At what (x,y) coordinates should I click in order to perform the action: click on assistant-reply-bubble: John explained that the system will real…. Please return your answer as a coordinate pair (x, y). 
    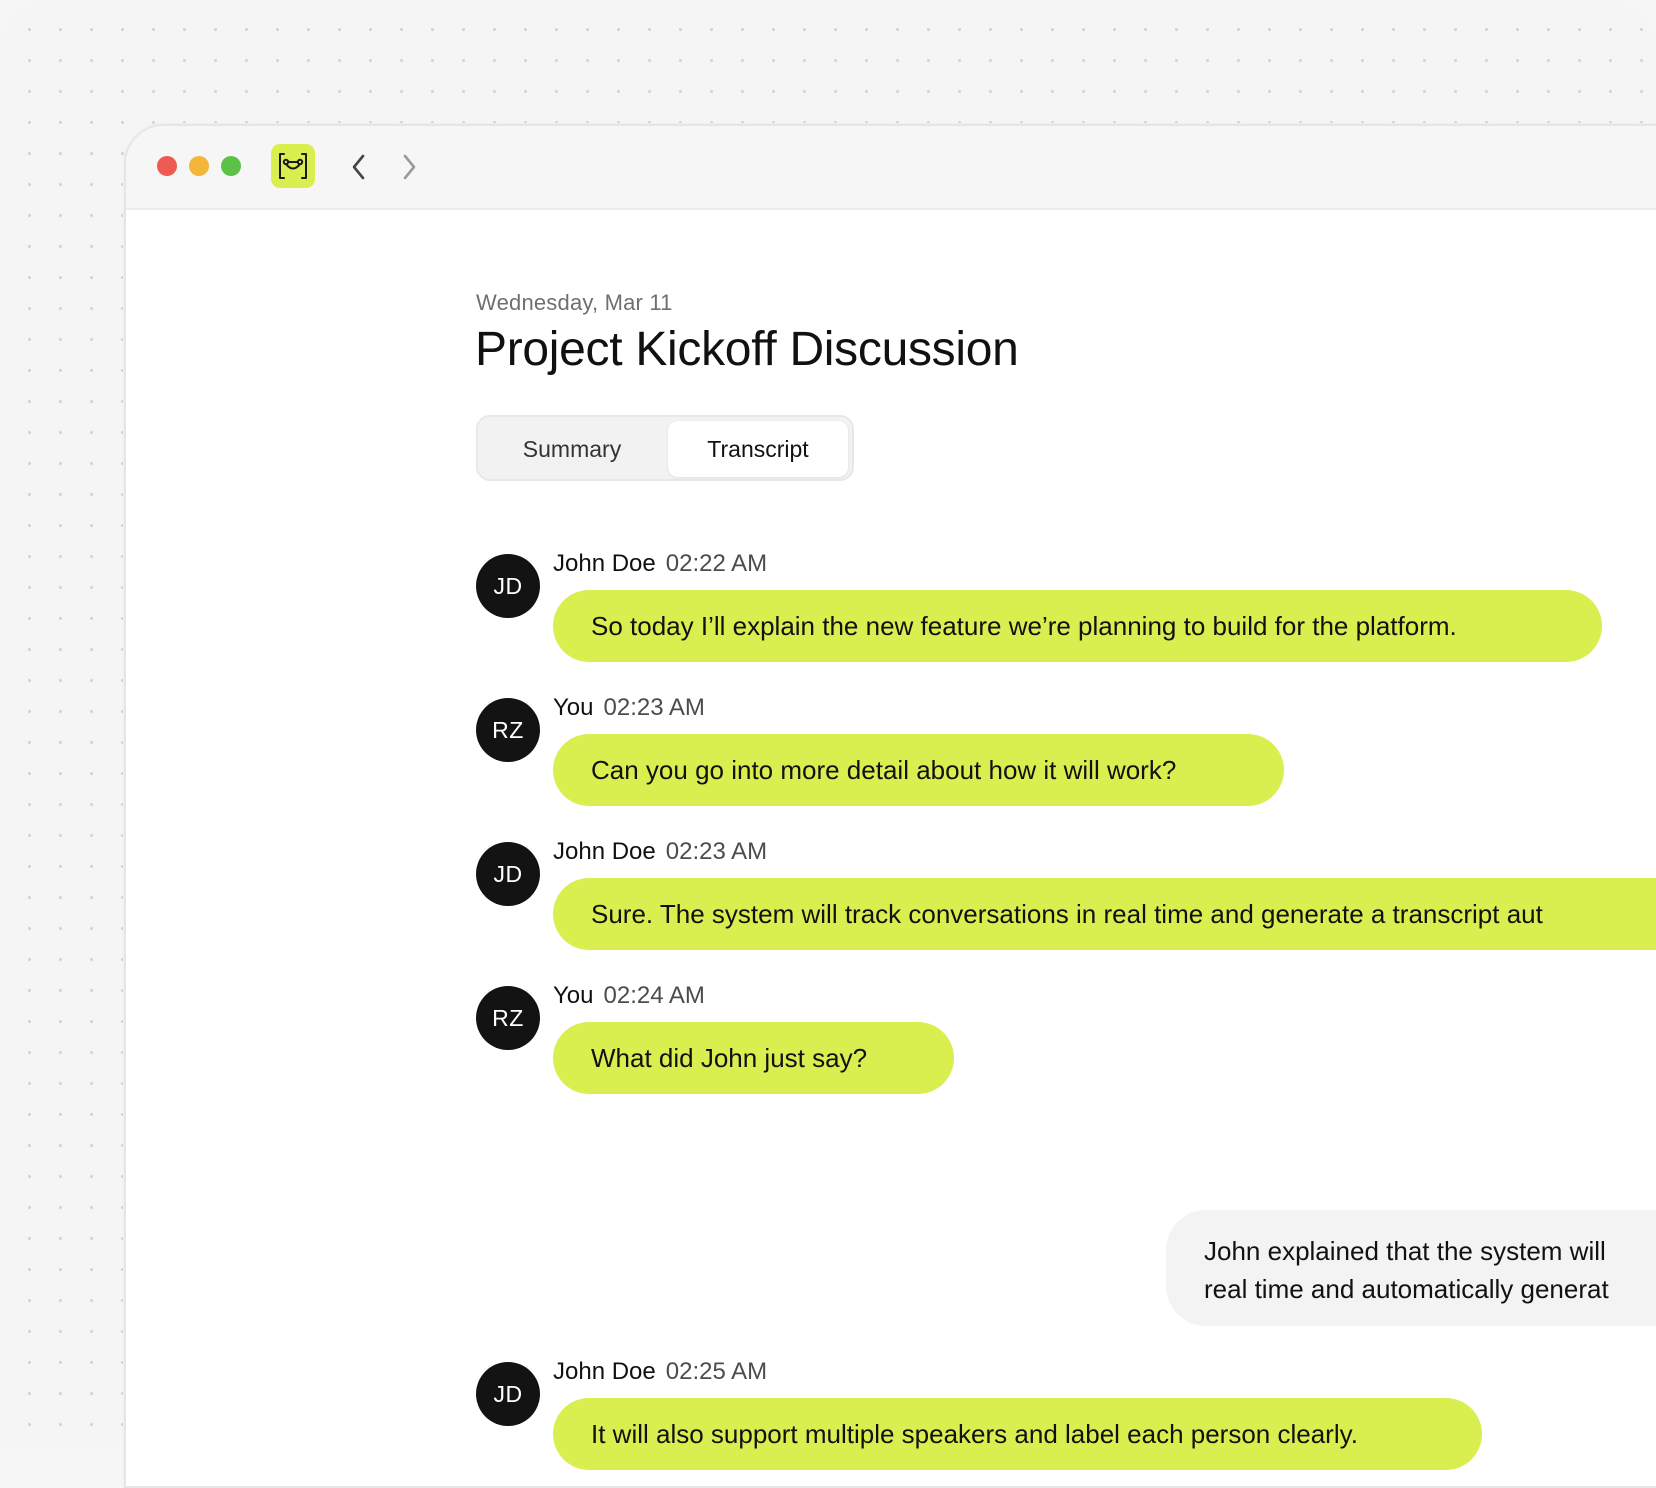
    Looking at the image, I should click on (1411, 1268).